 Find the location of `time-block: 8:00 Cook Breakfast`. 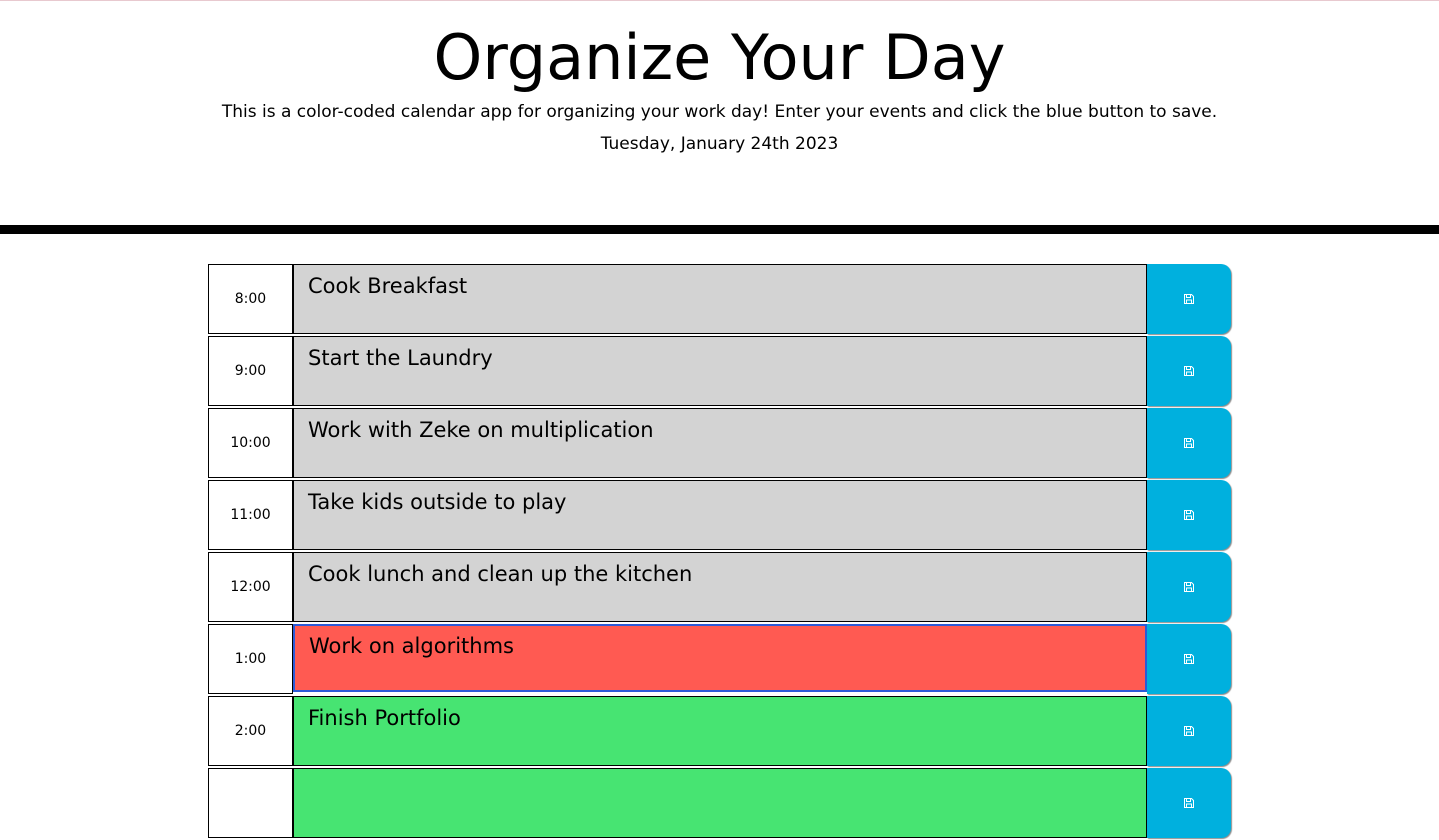

time-block: 8:00 Cook Breakfast is located at coordinates (720, 299).